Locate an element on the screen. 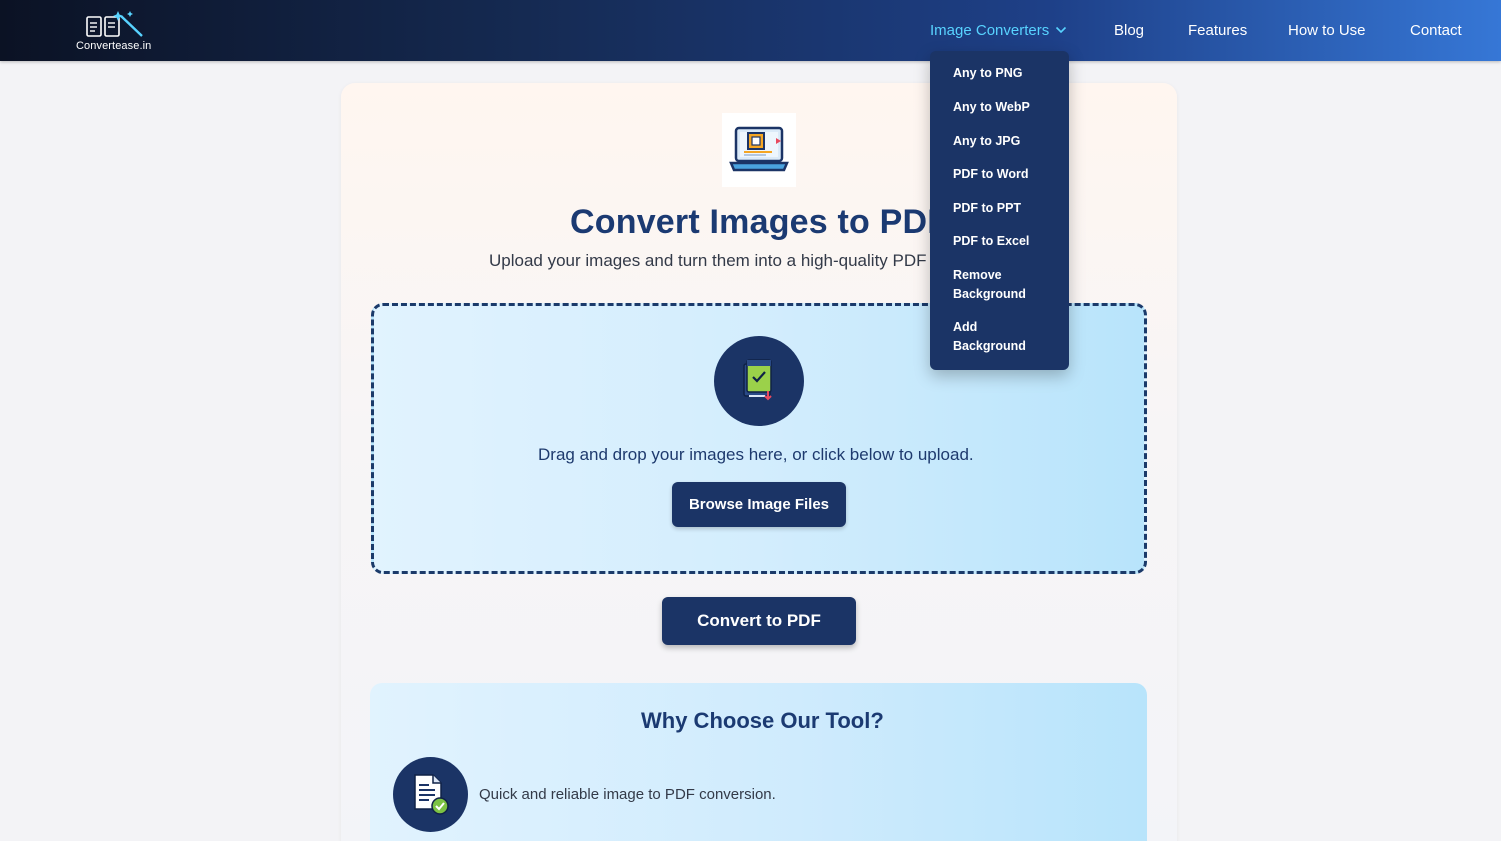 The width and height of the screenshot is (1501, 841). laptop-image-icon is located at coordinates (759, 149).